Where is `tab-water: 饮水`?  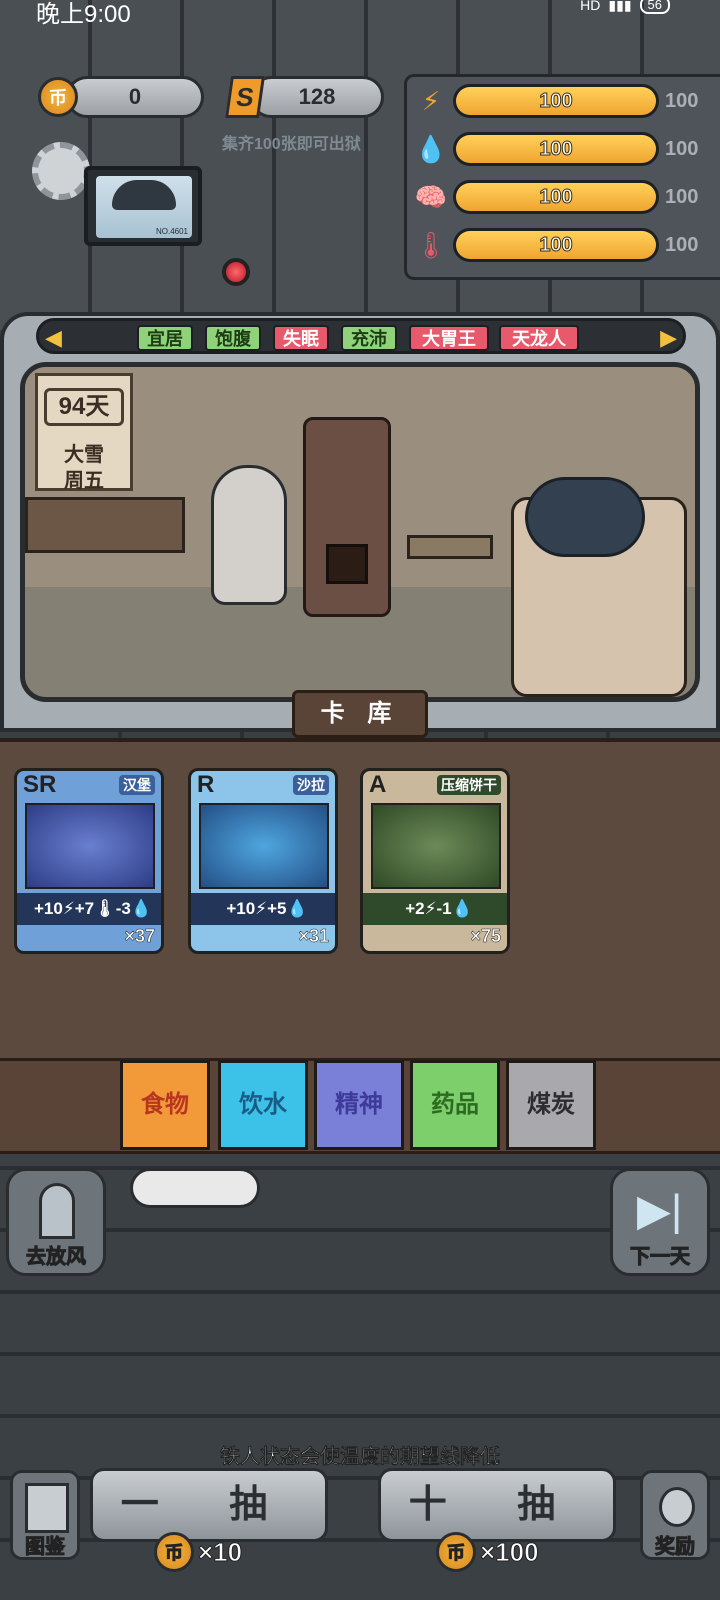
tab-water: 饮水 is located at coordinates (263, 1105).